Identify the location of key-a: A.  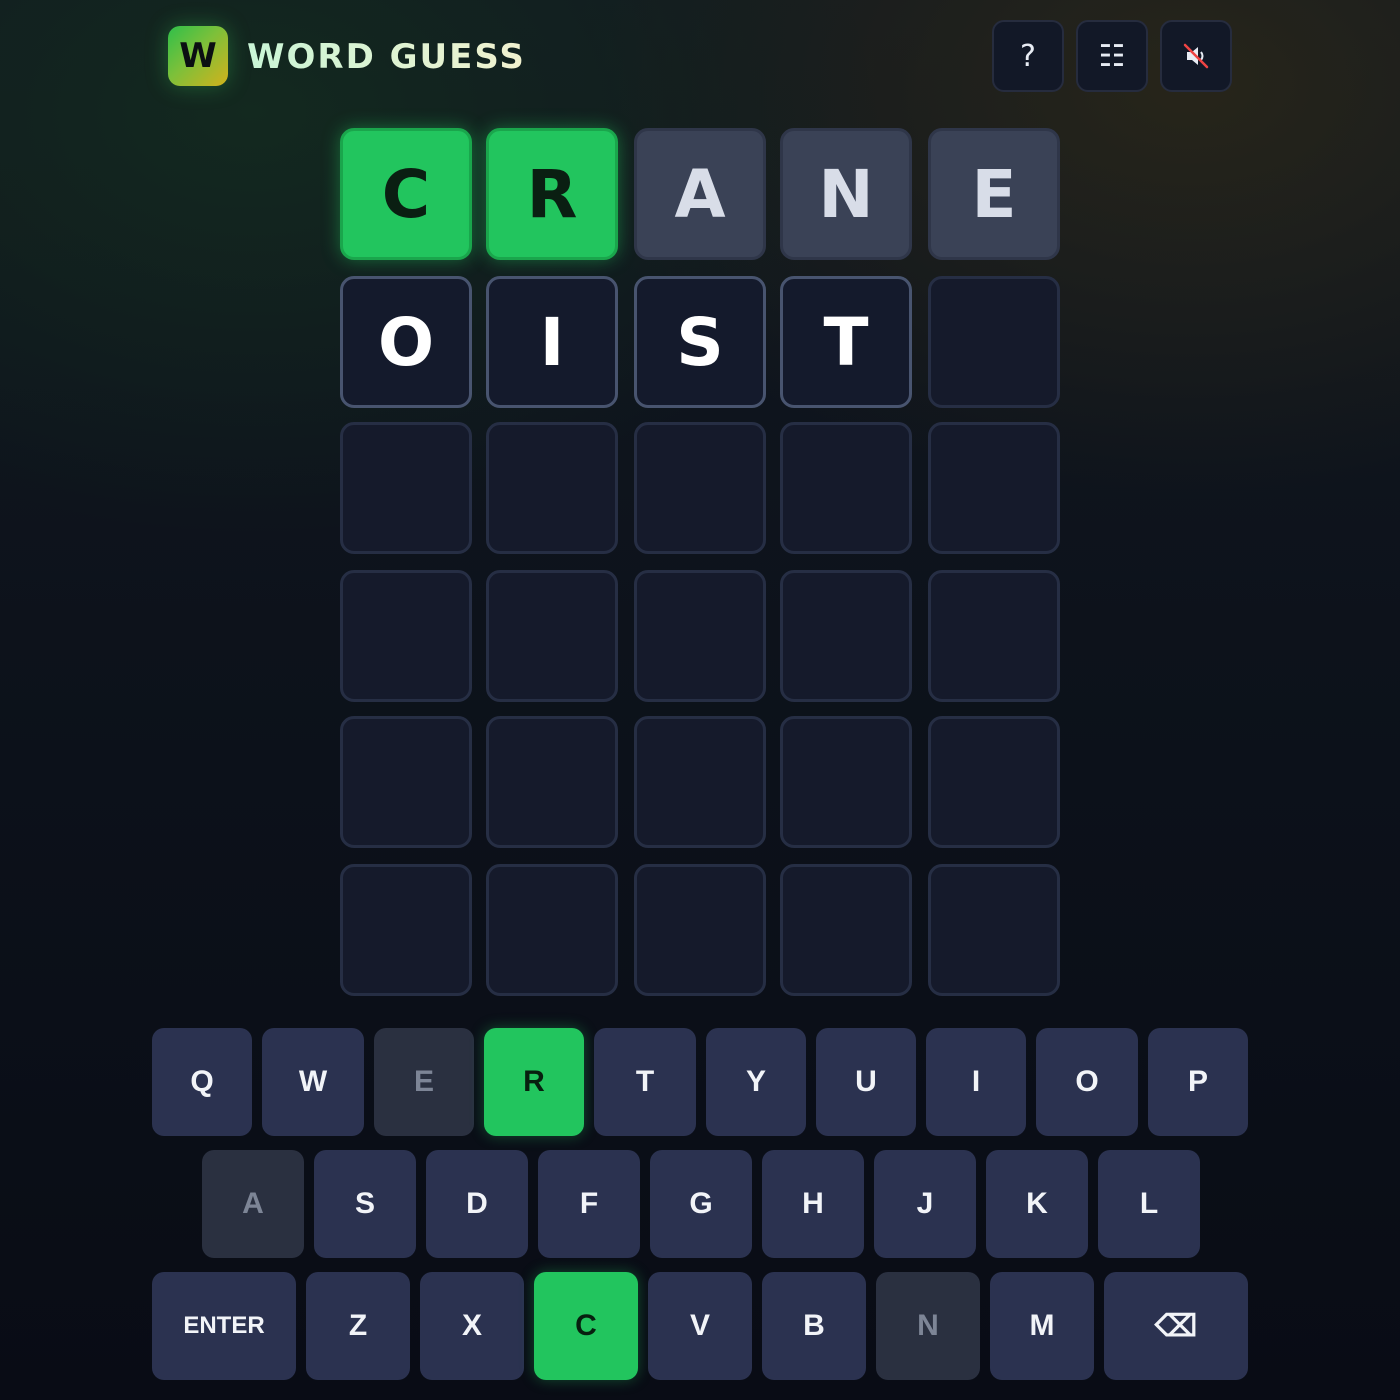
(253, 1204).